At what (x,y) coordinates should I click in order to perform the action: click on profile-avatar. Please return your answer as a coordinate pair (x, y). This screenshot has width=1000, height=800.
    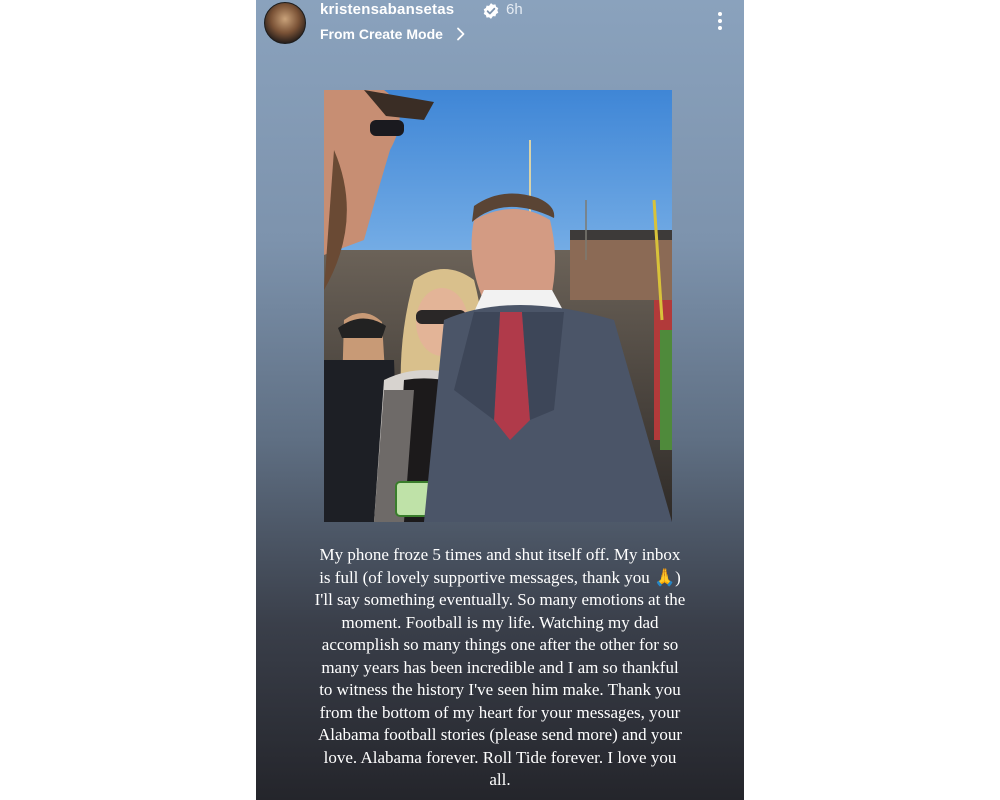
    Looking at the image, I should click on (285, 23).